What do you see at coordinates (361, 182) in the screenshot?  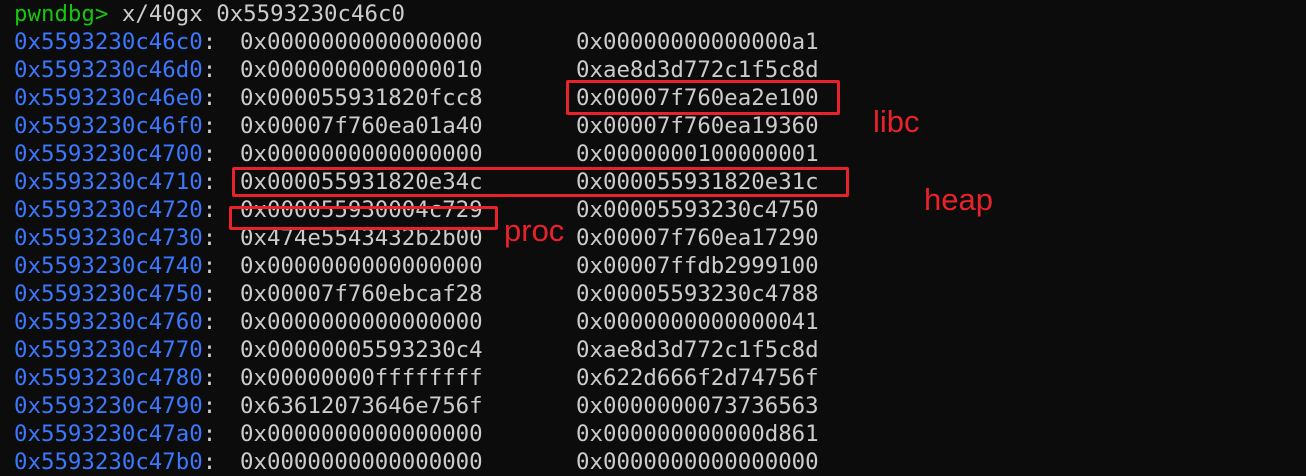 I see `memory-value-1: 0x000055931820e34c` at bounding box center [361, 182].